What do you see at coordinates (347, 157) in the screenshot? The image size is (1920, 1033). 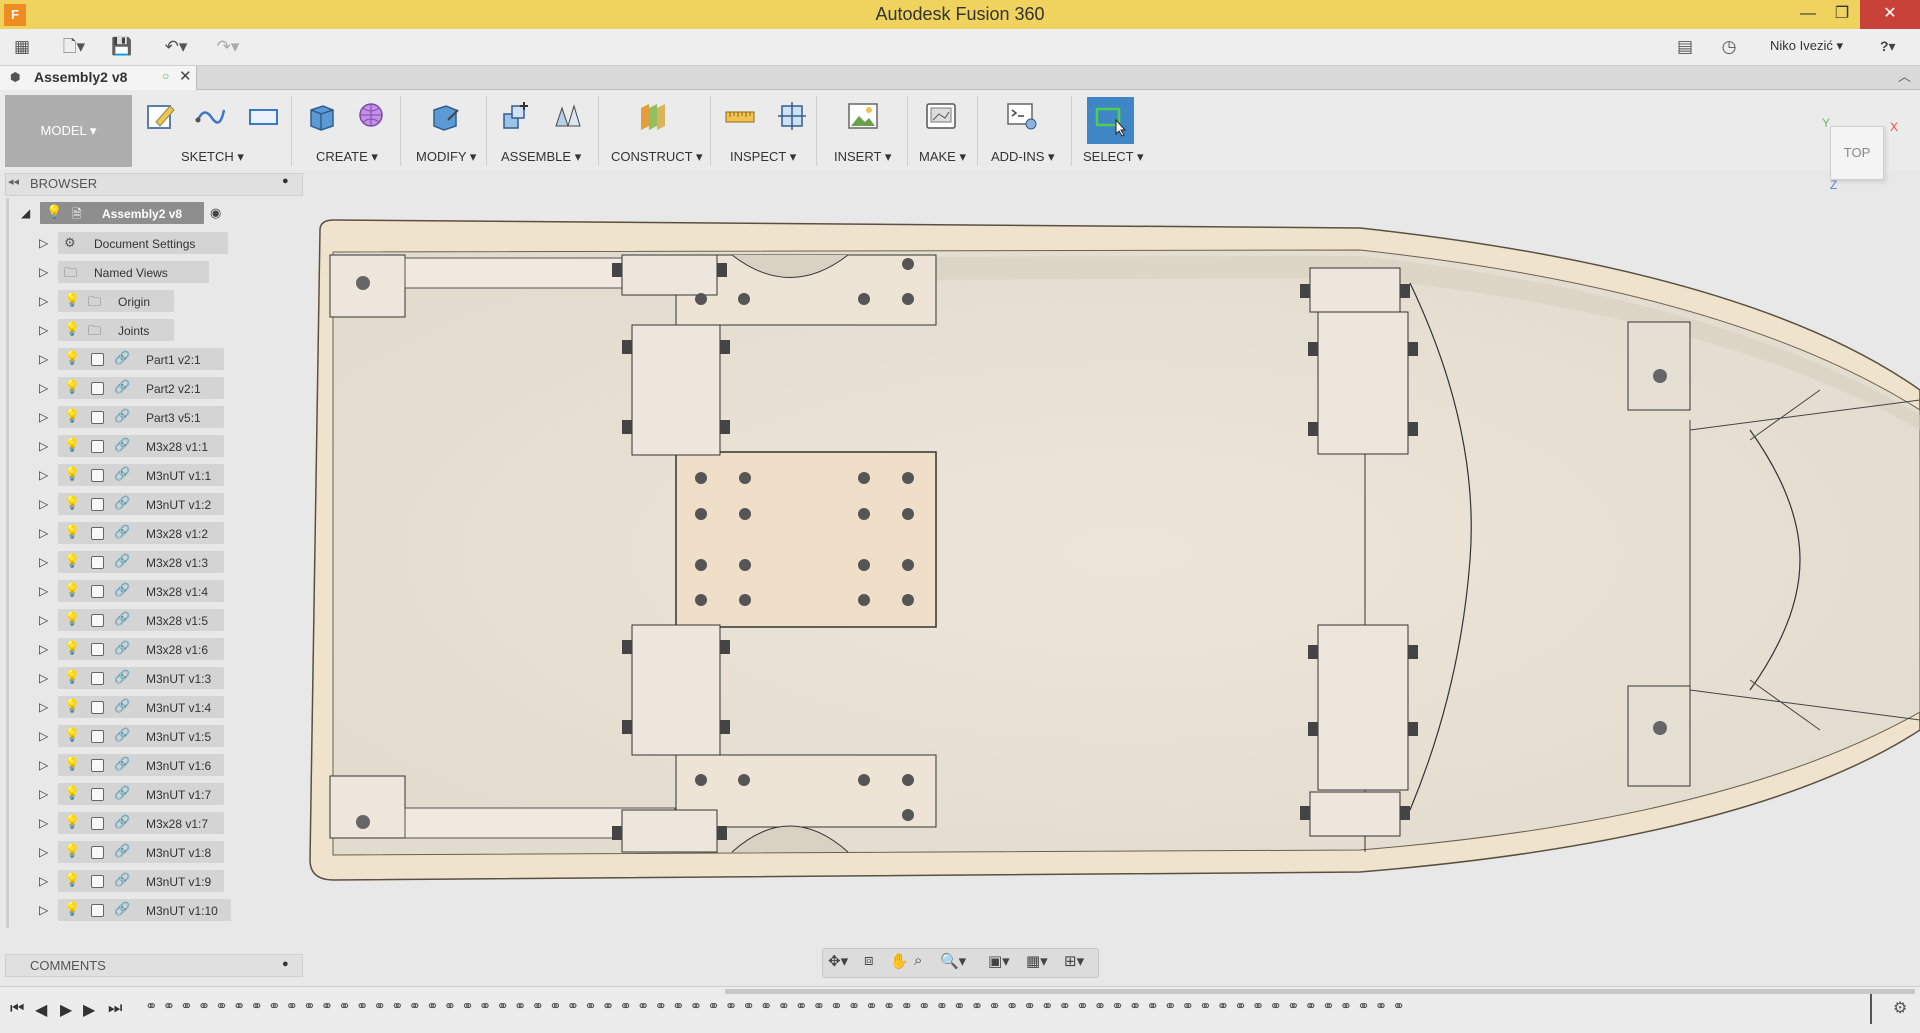 I see `create-menu: CREATE ▾` at bounding box center [347, 157].